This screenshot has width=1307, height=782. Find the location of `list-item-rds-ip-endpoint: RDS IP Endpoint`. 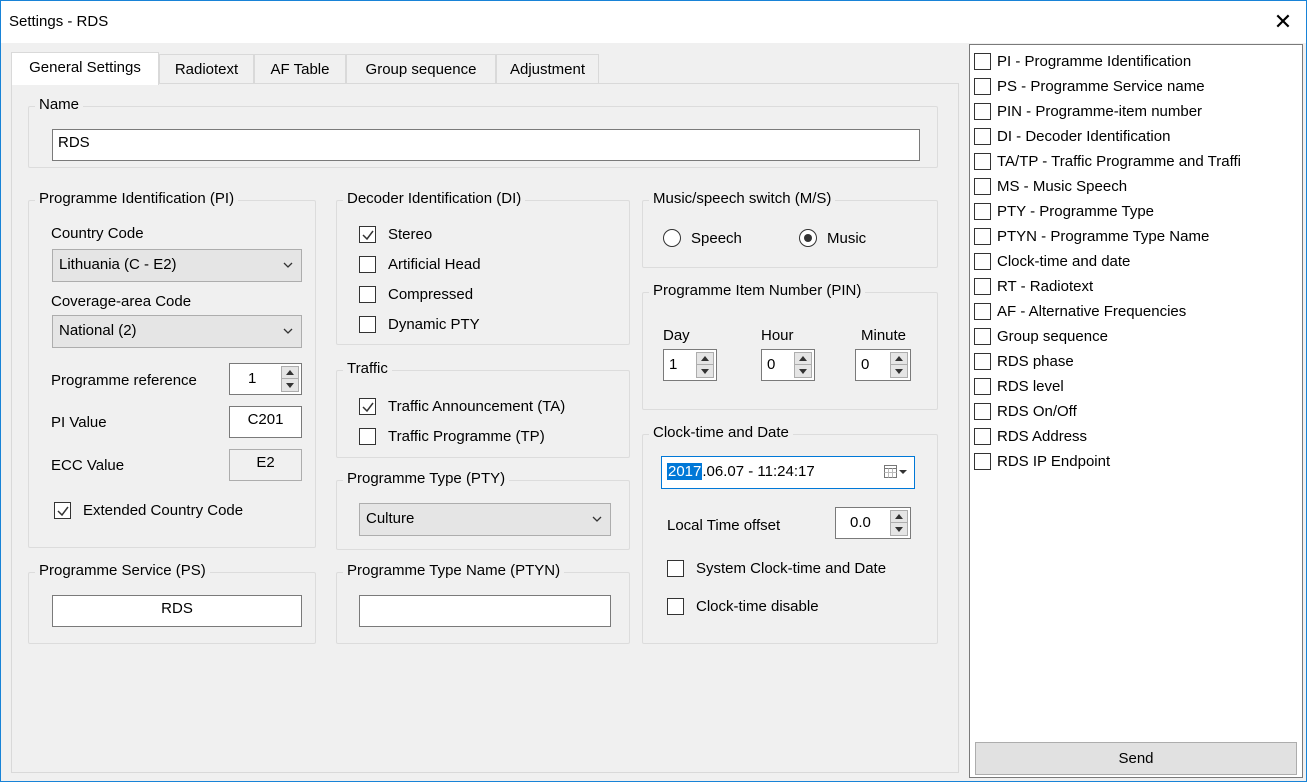

list-item-rds-ip-endpoint: RDS IP Endpoint is located at coordinates (1042, 461).